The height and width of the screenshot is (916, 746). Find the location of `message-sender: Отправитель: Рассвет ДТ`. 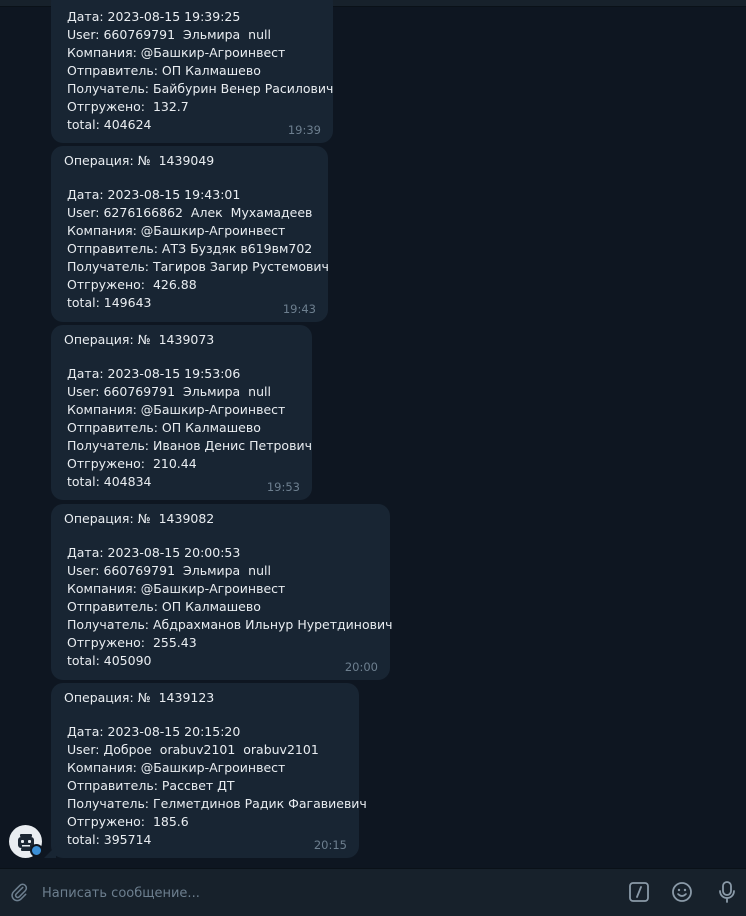

message-sender: Отправитель: Рассвет ДТ is located at coordinates (151, 785).